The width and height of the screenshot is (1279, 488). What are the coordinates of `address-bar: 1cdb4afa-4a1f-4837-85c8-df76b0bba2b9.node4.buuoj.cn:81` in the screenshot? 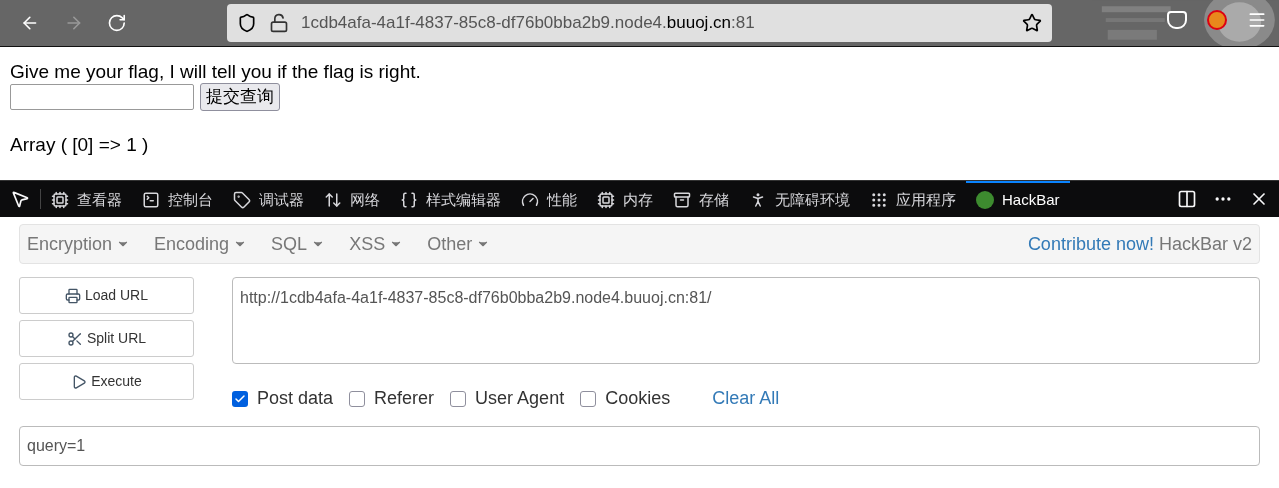 It's located at (639, 23).